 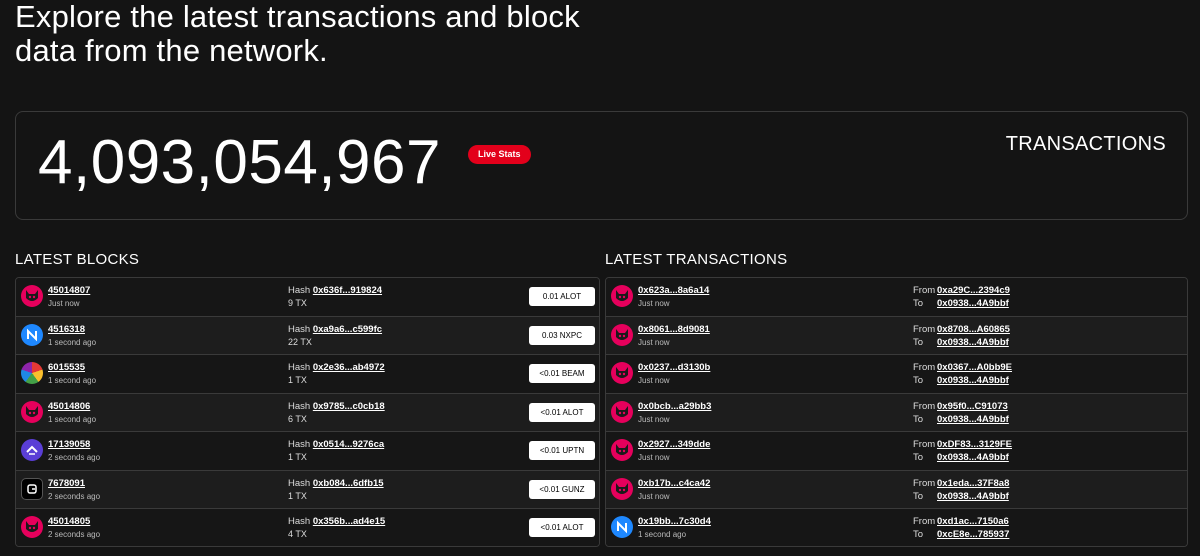 What do you see at coordinates (66, 329) in the screenshot?
I see `block-number-link: 4516318` at bounding box center [66, 329].